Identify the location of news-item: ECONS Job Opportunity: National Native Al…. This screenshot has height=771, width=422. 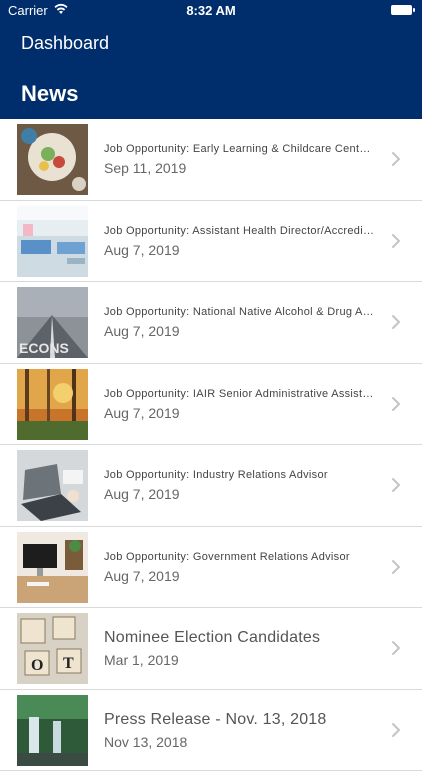
(211, 323).